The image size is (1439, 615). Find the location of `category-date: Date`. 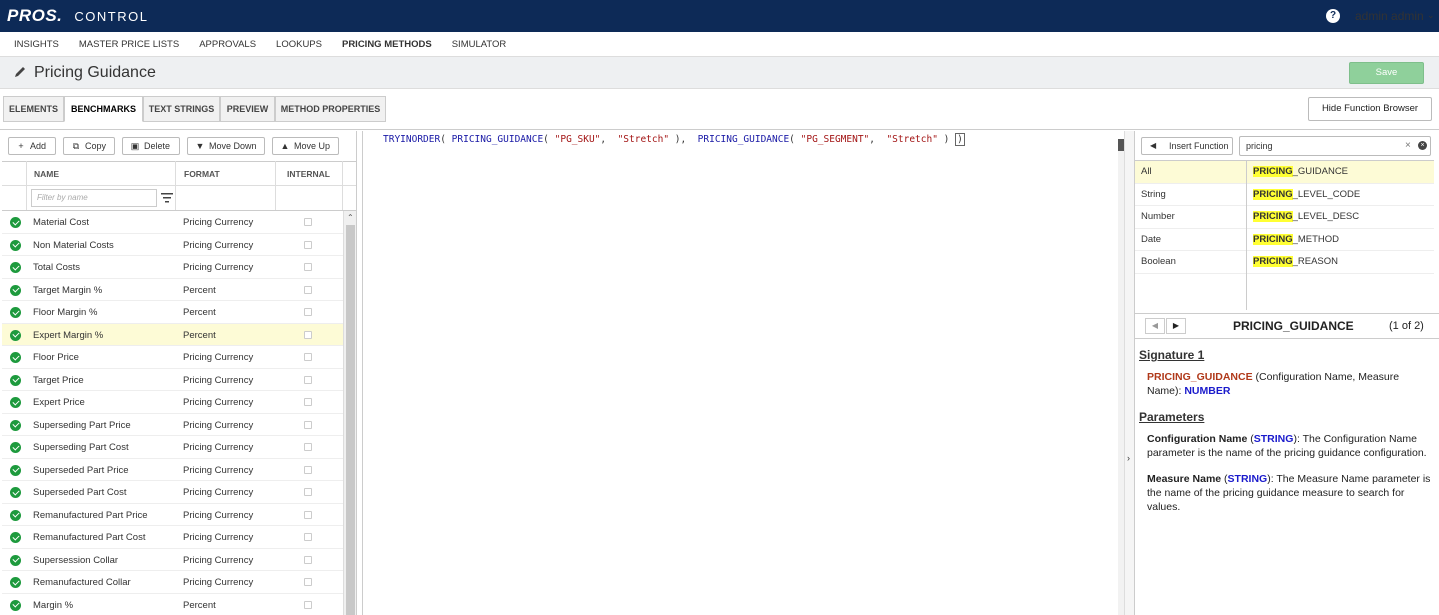

category-date: Date is located at coordinates (1190, 240).